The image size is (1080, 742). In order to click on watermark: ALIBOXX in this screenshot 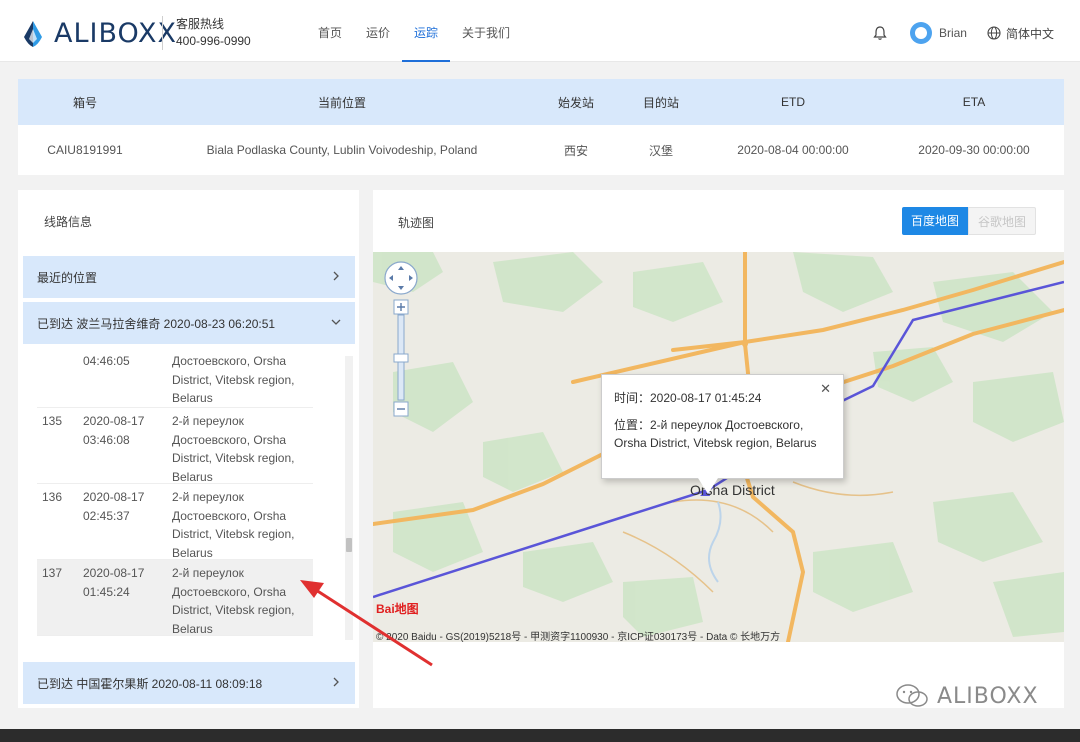, I will do `click(967, 696)`.